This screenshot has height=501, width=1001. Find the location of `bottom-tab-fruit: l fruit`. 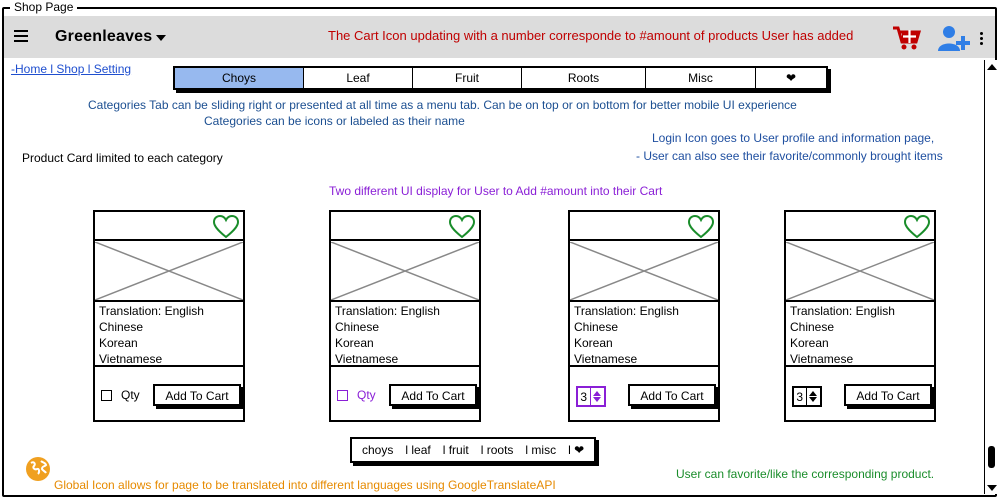

bottom-tab-fruit: l fruit is located at coordinates (456, 450).